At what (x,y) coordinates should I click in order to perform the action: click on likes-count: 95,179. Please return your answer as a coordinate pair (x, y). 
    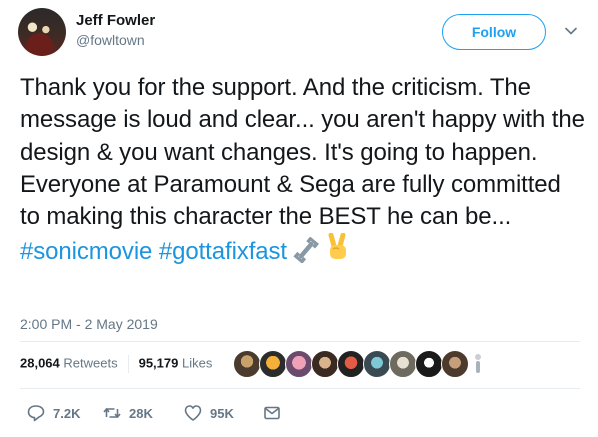
    Looking at the image, I should click on (158, 363).